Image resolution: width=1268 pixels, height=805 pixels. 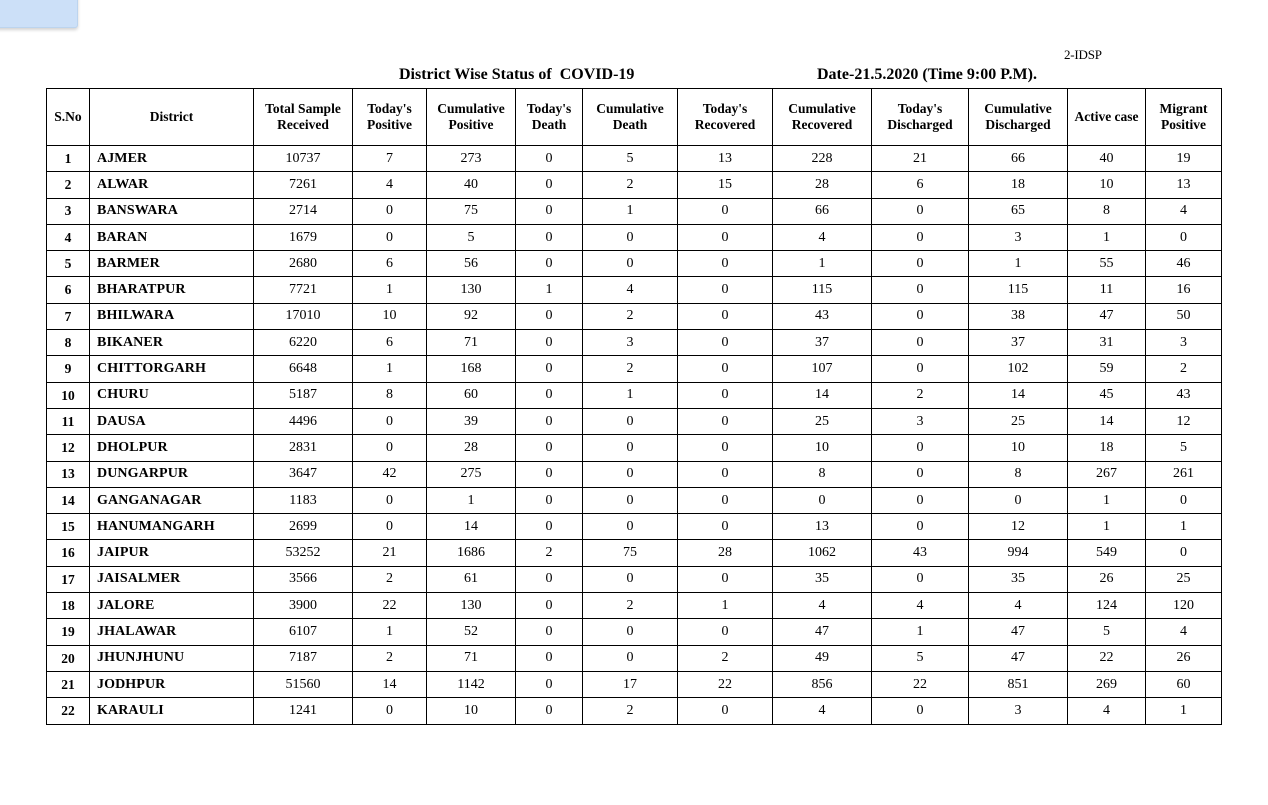 I want to click on cell-sno: 9, so click(x=68, y=369).